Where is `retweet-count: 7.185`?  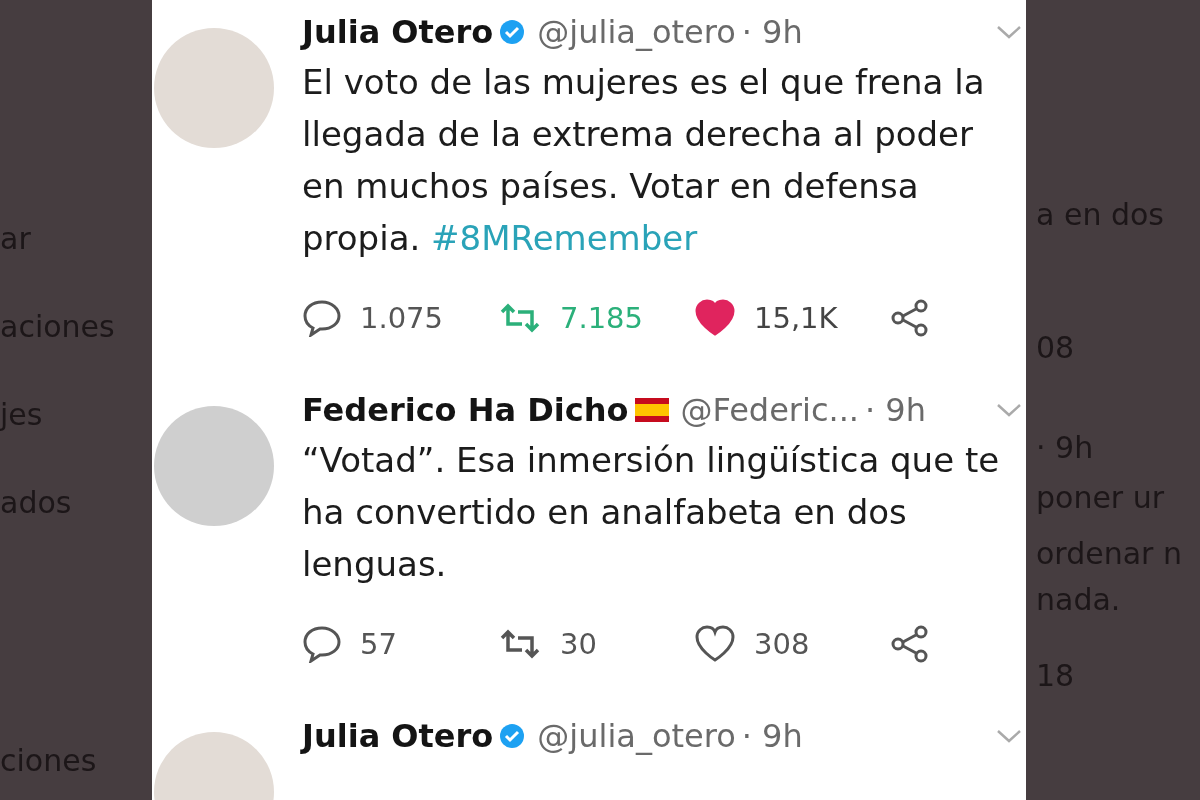
retweet-count: 7.185 is located at coordinates (602, 318).